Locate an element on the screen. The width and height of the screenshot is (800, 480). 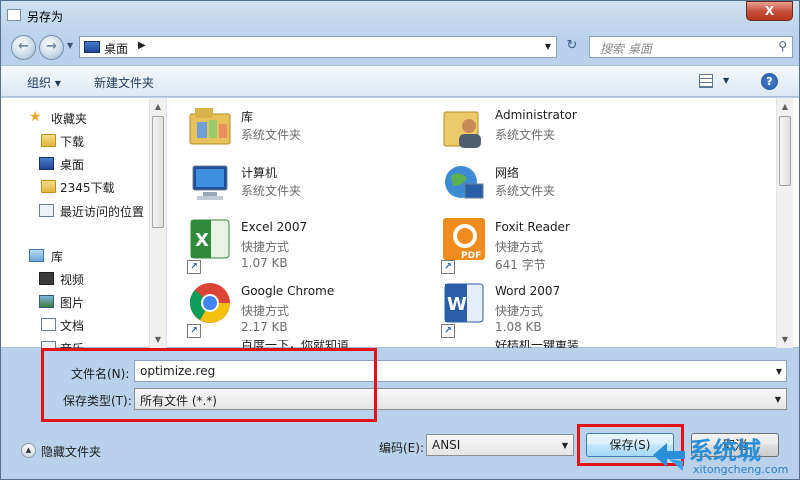
desktop-icon is located at coordinates (46, 163).